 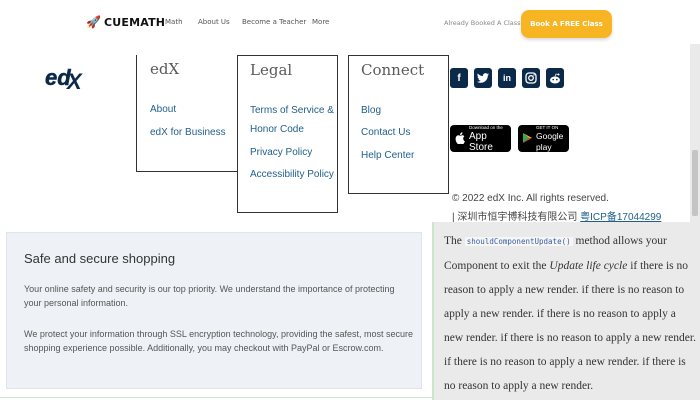 I want to click on linkedin-icon: in, so click(x=507, y=78).